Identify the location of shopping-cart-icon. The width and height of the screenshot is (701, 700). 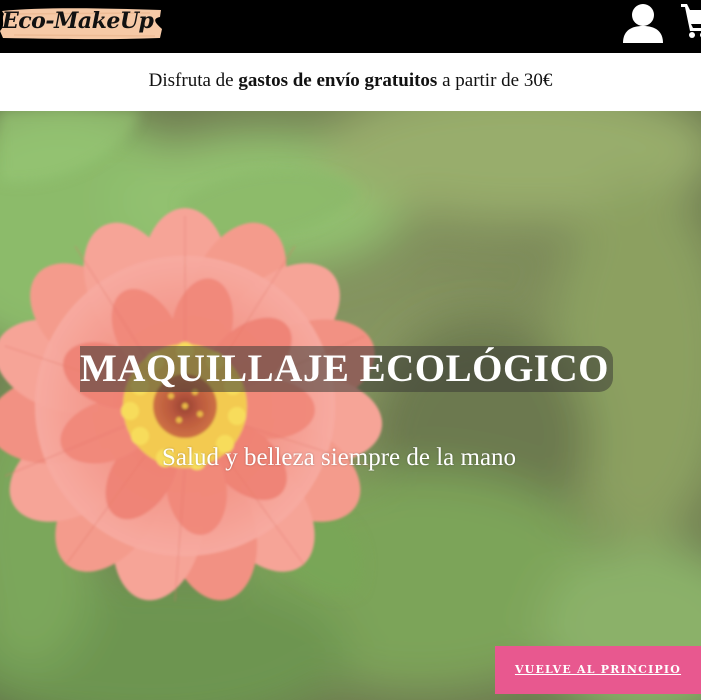
(691, 20).